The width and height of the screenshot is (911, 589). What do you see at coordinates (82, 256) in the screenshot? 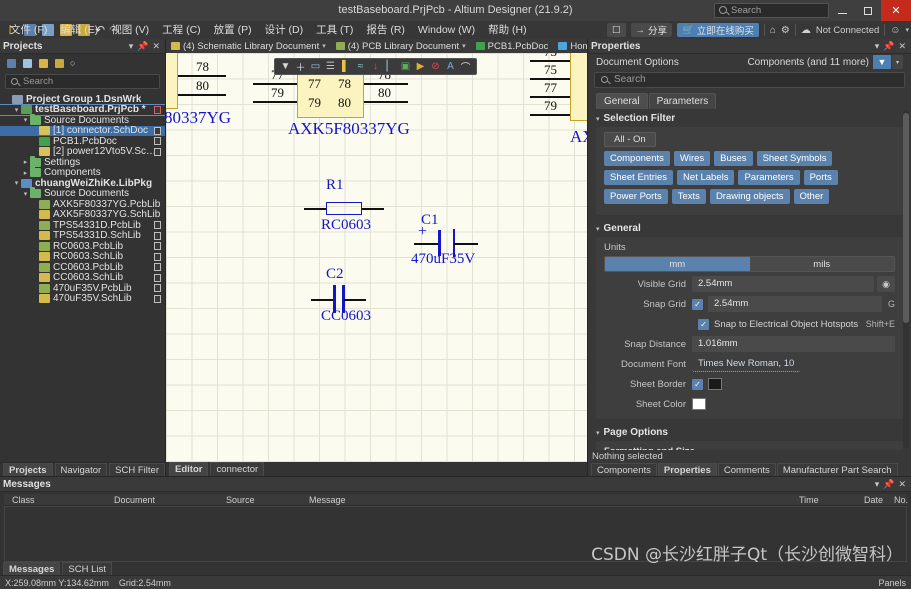
I see `tree-item: RC0603.SchLib` at bounding box center [82, 256].